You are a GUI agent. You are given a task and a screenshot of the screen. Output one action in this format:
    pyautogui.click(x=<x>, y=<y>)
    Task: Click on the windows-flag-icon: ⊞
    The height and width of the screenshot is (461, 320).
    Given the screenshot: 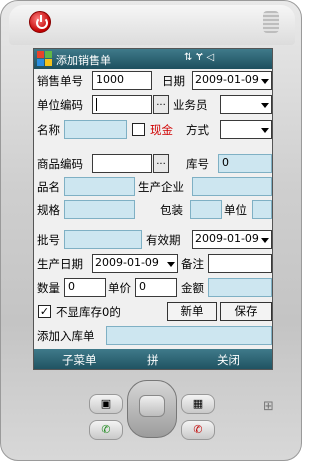 What is the action you would take?
    pyautogui.click(x=268, y=406)
    